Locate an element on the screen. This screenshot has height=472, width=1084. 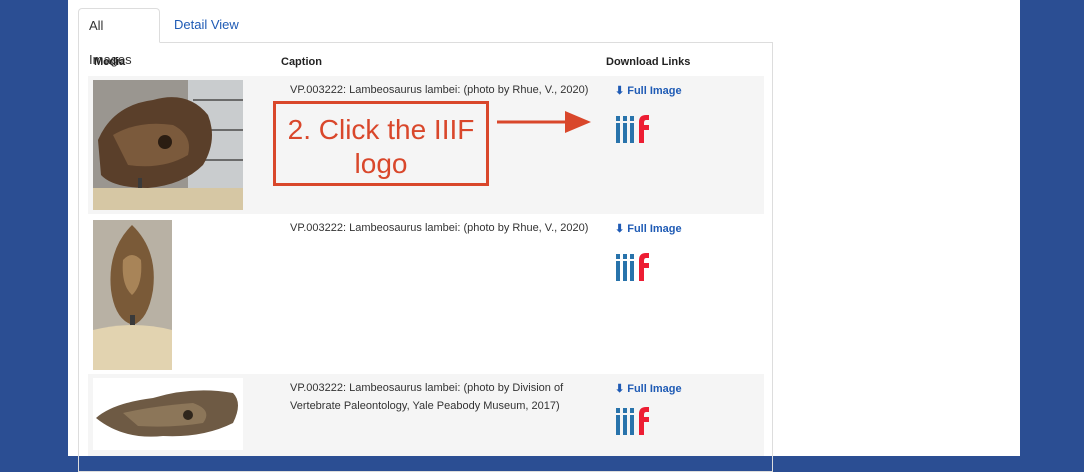
header-download-links: Download Links is located at coordinates (648, 62).